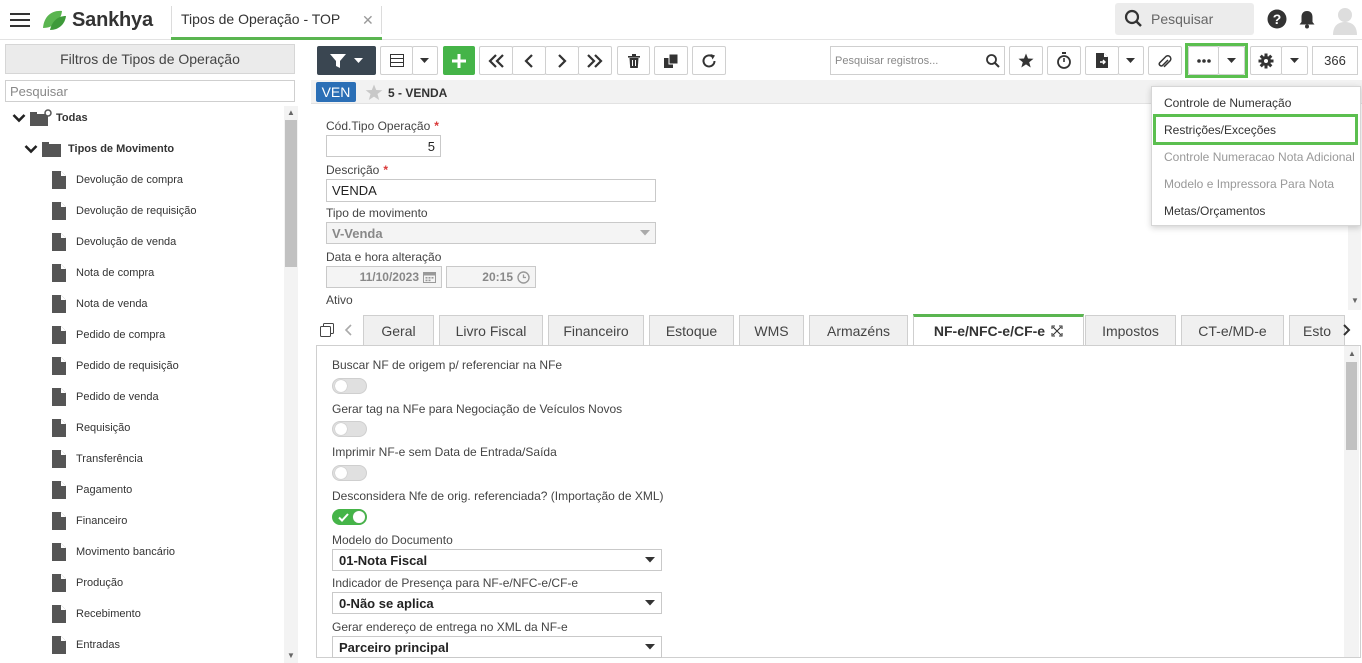  What do you see at coordinates (491, 330) in the screenshot?
I see `tab-livro-fiscal: Livro Fiscal` at bounding box center [491, 330].